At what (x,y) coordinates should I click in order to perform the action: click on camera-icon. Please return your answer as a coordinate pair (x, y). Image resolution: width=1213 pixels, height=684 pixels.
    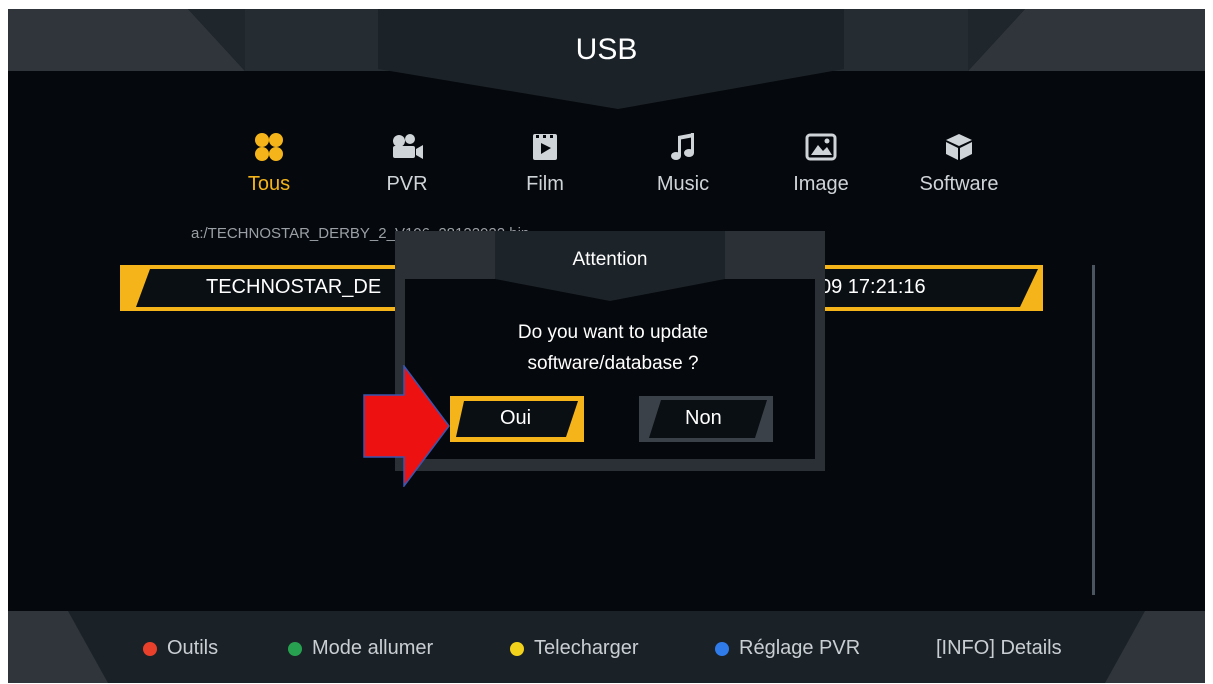
    Looking at the image, I should click on (407, 147).